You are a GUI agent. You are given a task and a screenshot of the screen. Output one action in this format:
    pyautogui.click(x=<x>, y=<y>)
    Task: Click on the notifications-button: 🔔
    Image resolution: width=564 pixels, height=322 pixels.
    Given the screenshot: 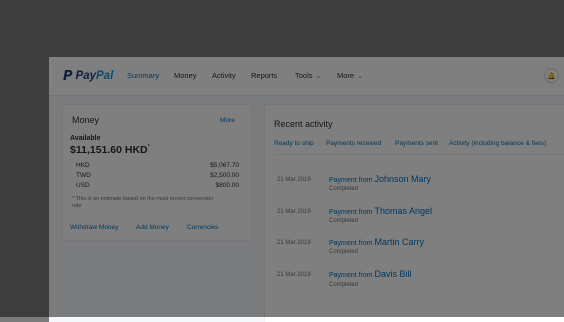 What is the action you would take?
    pyautogui.click(x=551, y=75)
    